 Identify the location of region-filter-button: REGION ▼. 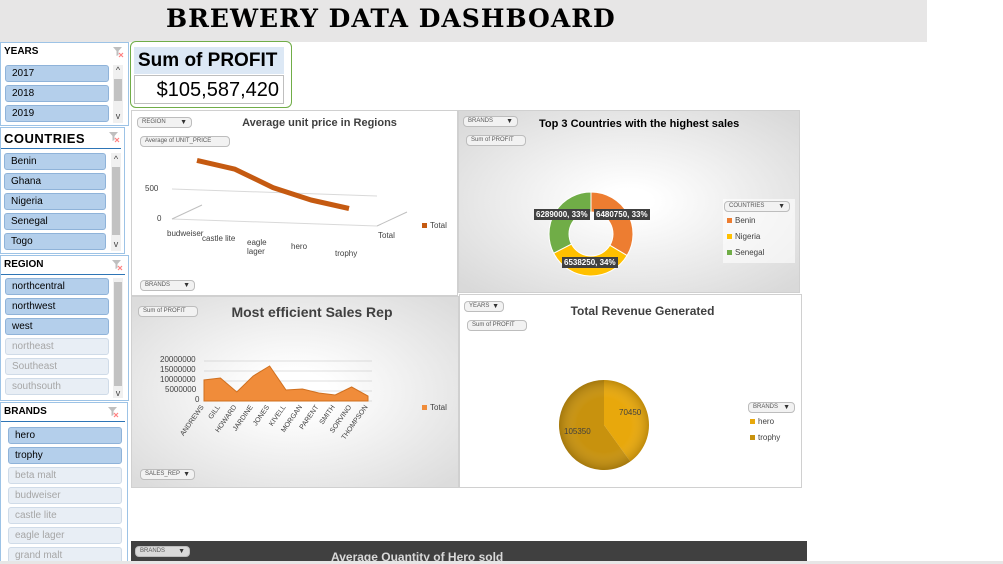
(164, 122).